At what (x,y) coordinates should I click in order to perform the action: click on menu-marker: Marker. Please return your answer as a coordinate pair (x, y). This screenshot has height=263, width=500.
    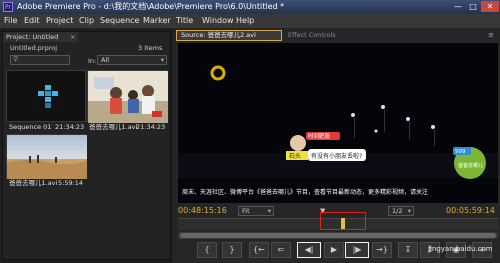
    Looking at the image, I should click on (157, 21).